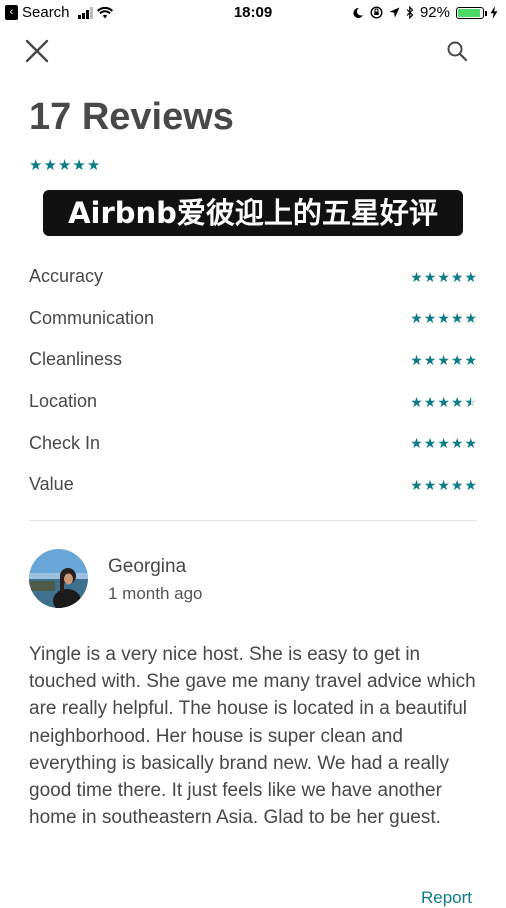  I want to click on overall-rating-stars: ★ ★ ★ ★ ★, so click(64, 165).